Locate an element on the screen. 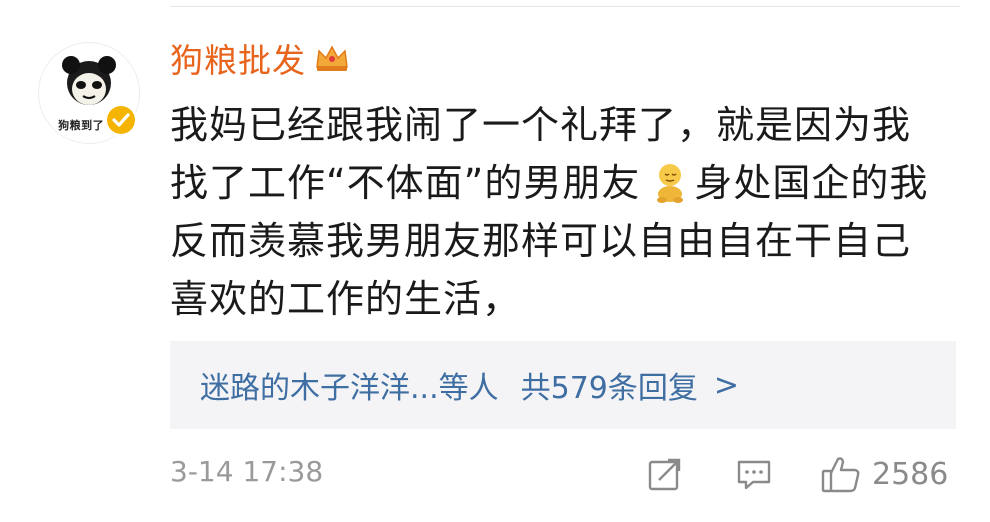 The image size is (990, 522). chevron-right-icon: > is located at coordinates (726, 385).